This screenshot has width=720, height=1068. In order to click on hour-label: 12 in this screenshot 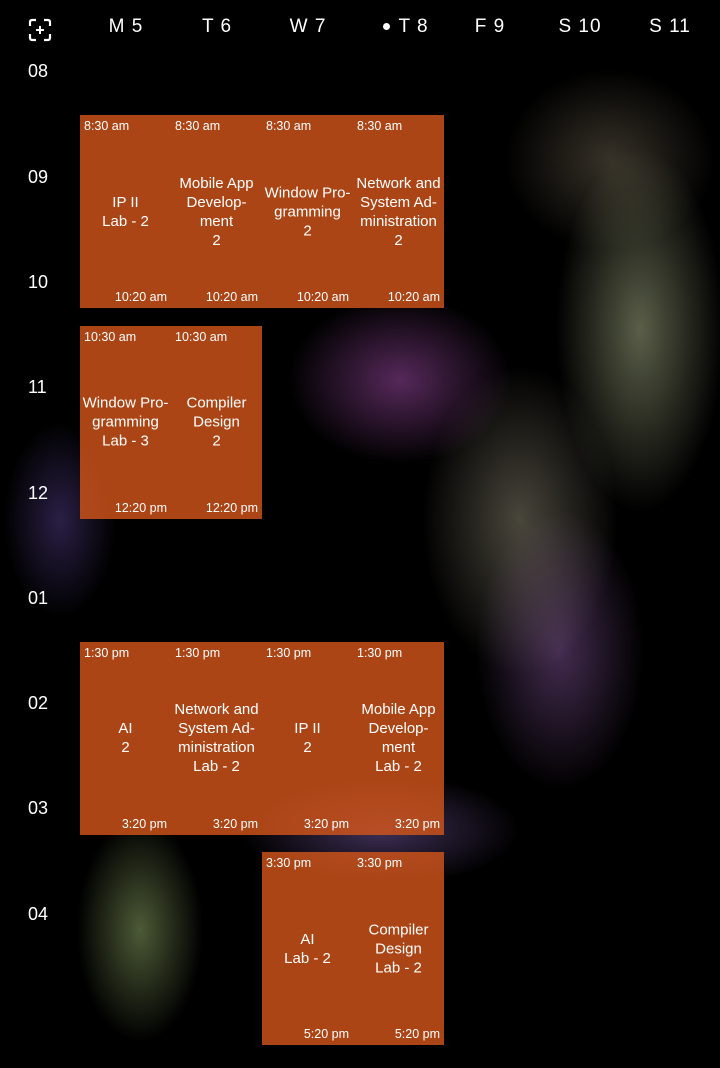, I will do `click(38, 492)`.